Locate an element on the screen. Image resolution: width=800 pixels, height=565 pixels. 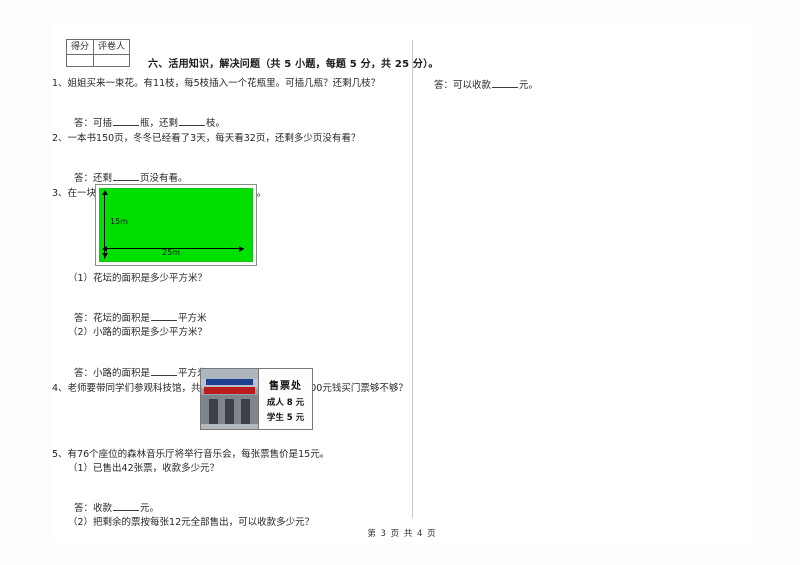
building-banner is located at coordinates (229, 390).